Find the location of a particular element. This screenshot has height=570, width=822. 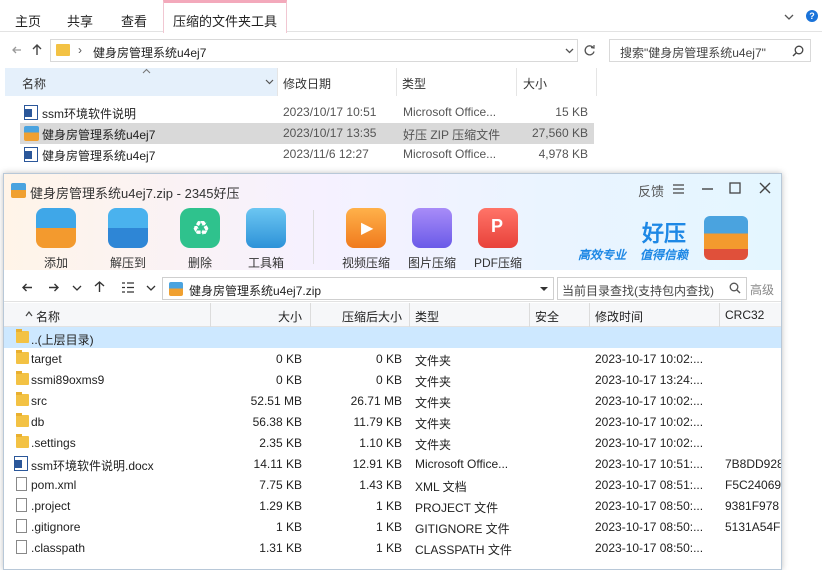

row-size: 1 KB is located at coordinates (288, 527).